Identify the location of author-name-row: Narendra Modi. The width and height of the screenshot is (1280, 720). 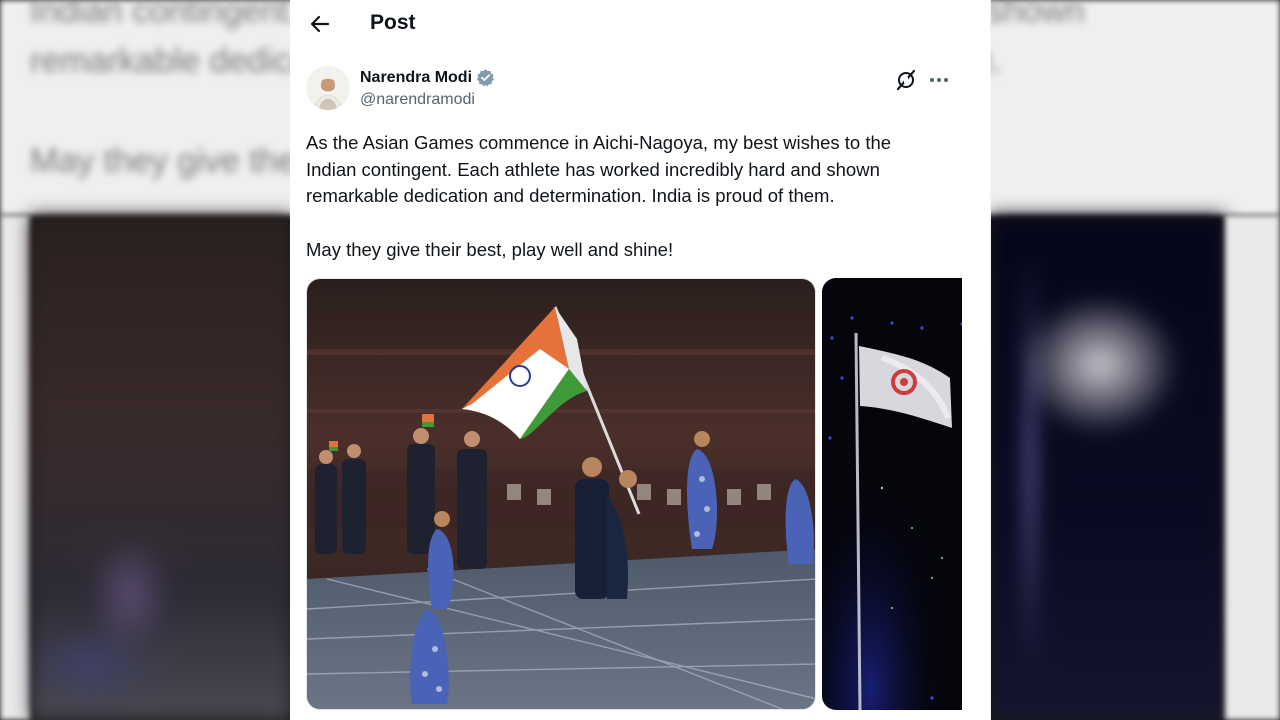
(427, 77).